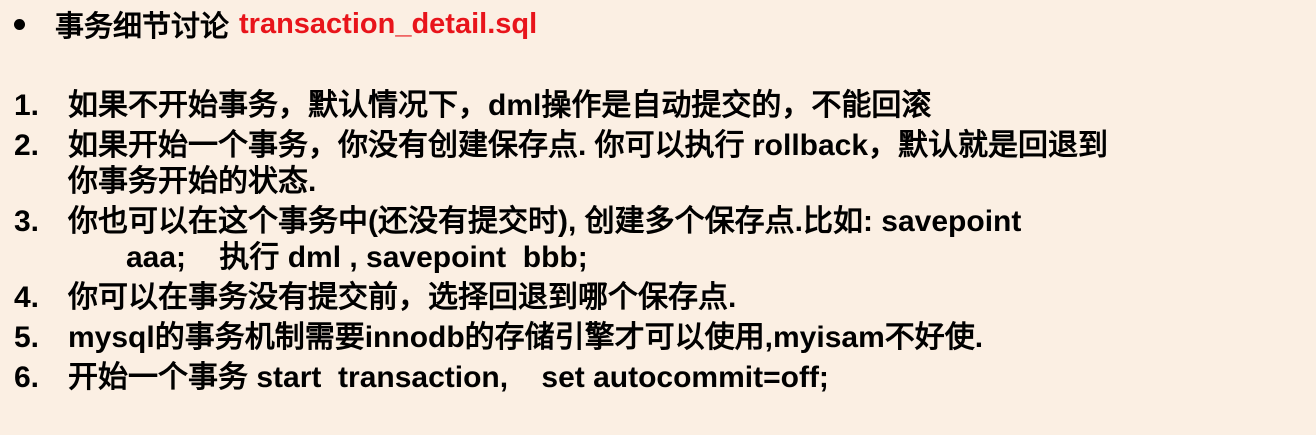 The height and width of the screenshot is (435, 1316). I want to click on item-number: 1., so click(27, 105).